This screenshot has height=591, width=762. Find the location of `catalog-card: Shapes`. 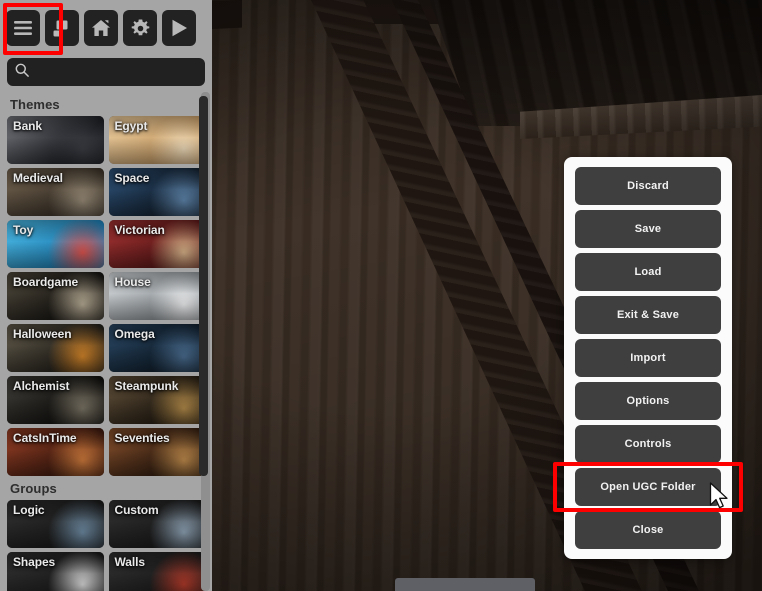

catalog-card: Shapes is located at coordinates (55, 571).